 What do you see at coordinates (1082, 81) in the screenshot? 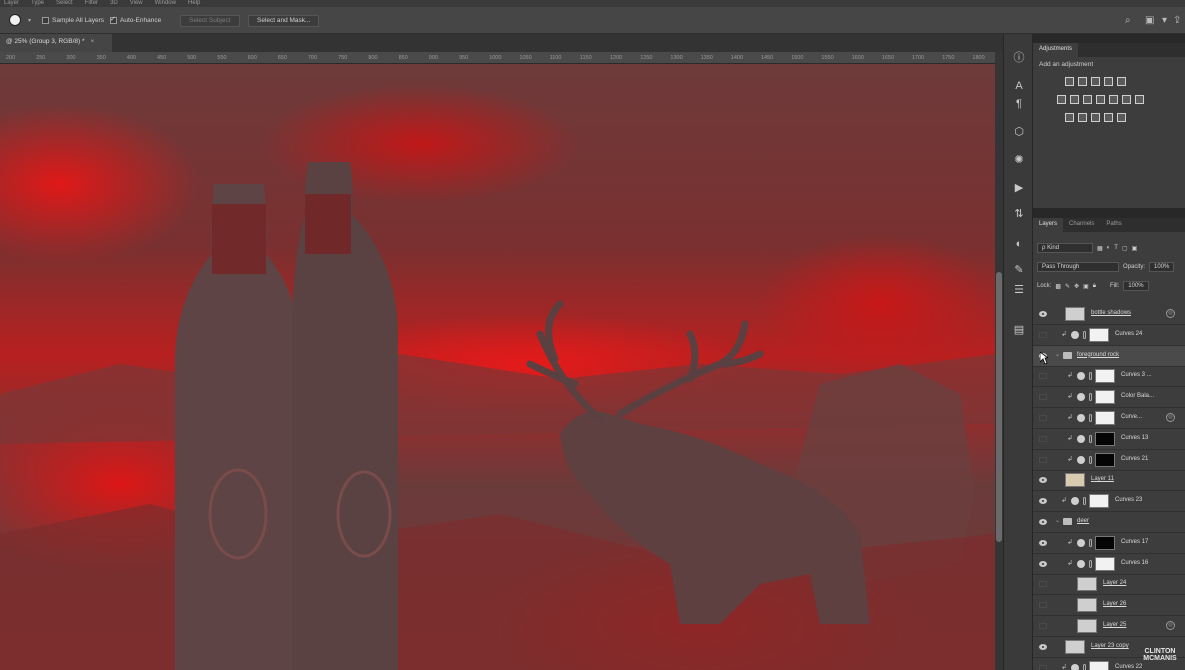
I see `levels-icon` at bounding box center [1082, 81].